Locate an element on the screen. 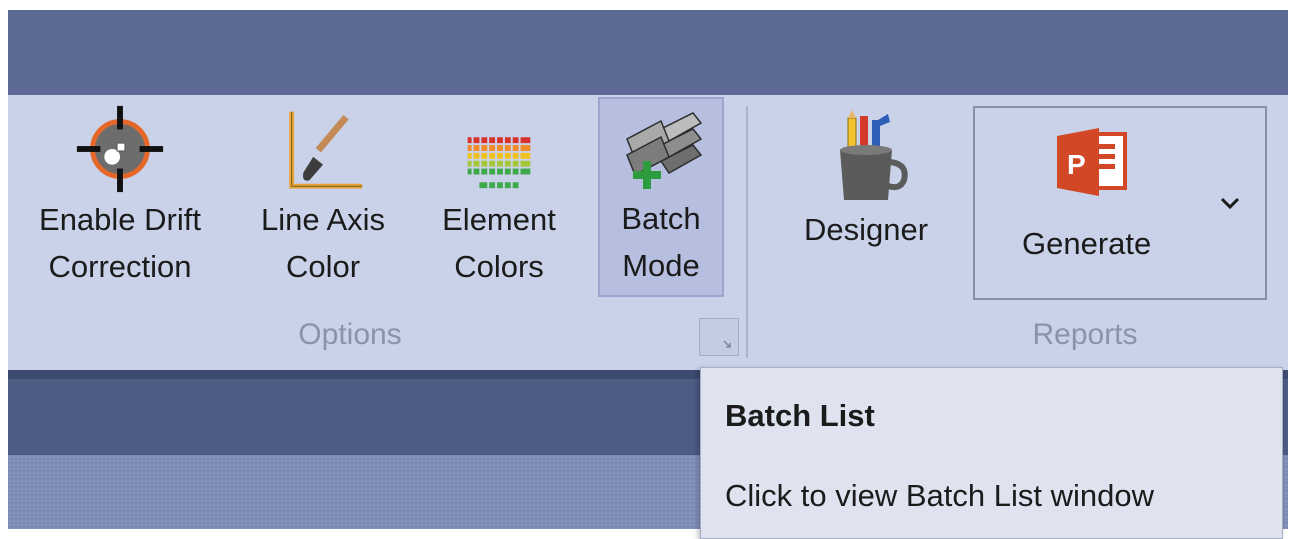 Image resolution: width=1296 pixels, height=539 pixels. generate-label: Generate is located at coordinates (1087, 243).